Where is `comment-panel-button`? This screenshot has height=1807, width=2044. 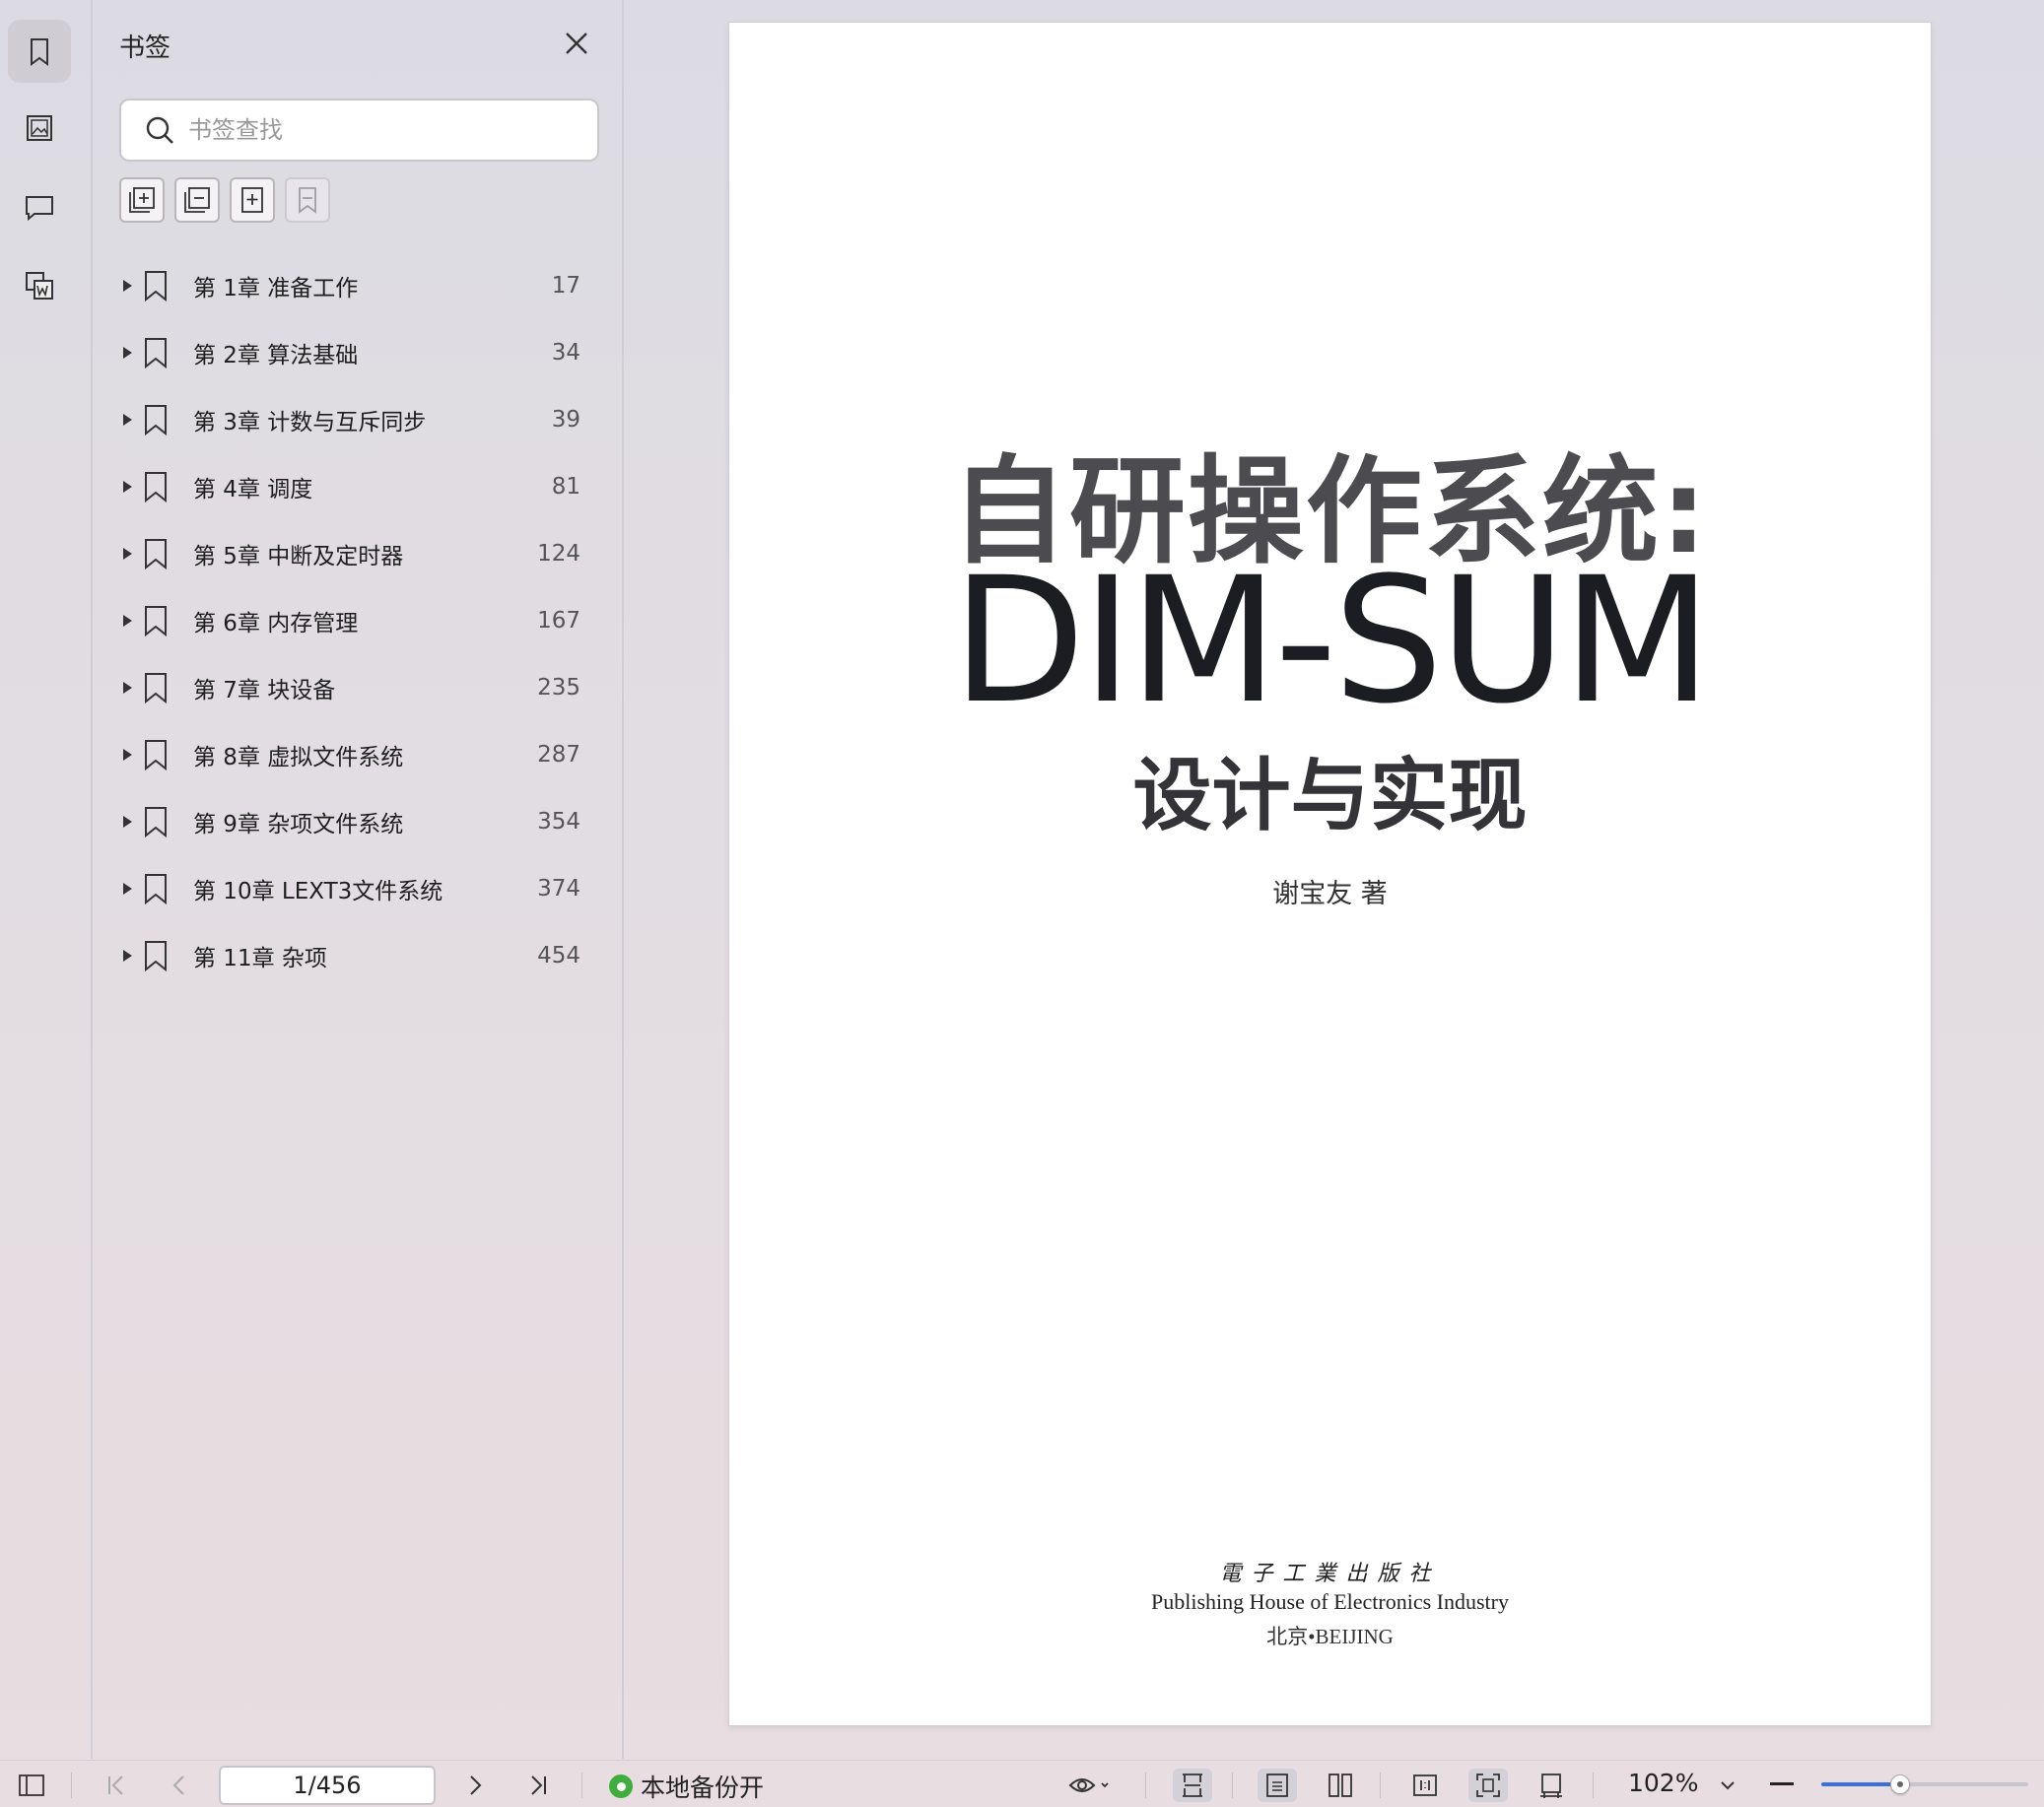 comment-panel-button is located at coordinates (39, 206).